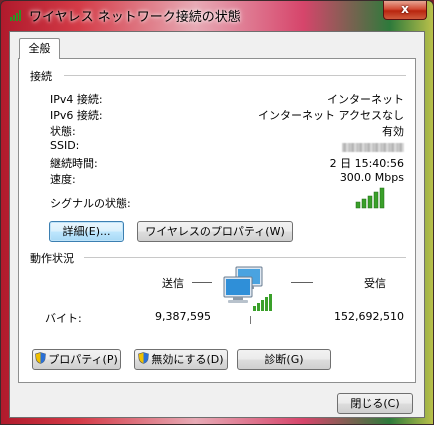 The height and width of the screenshot is (425, 434). I want to click on sent-label: 送信, so click(173, 283).